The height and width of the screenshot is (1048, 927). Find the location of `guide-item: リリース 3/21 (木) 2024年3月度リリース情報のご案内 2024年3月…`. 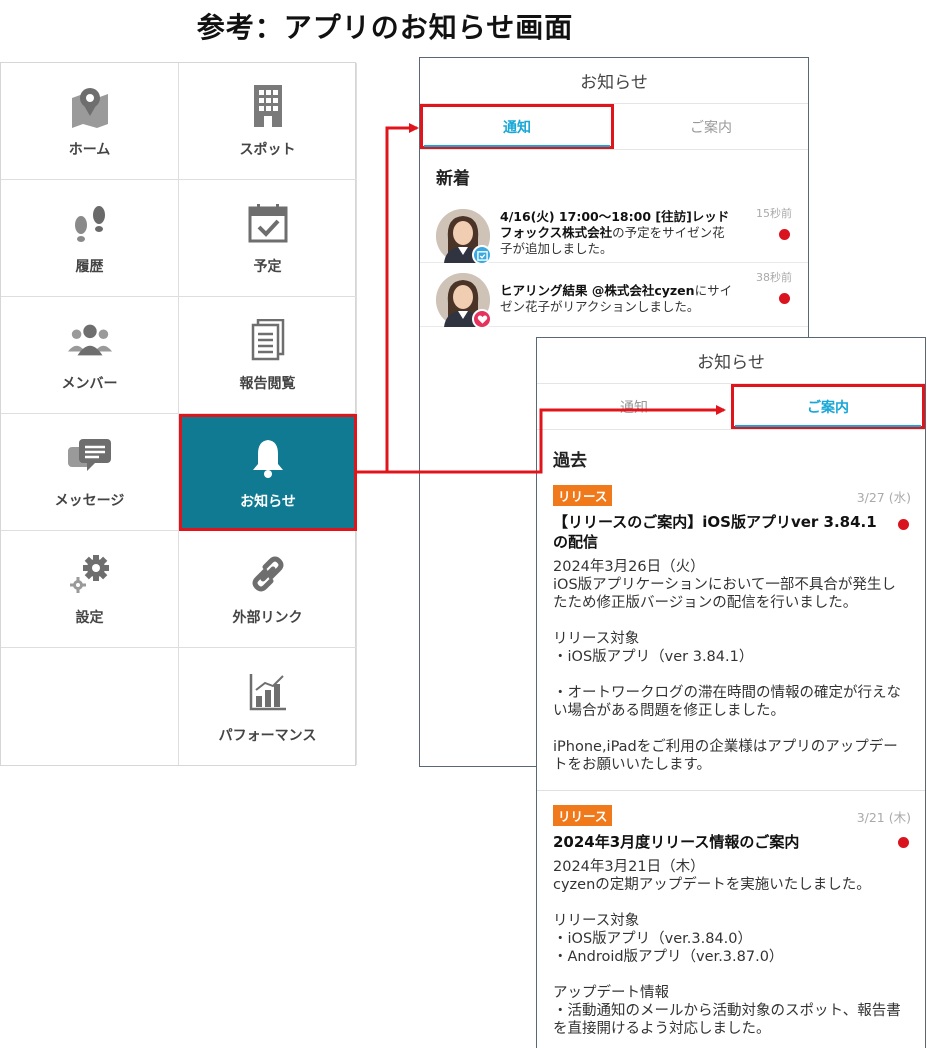

guide-item: リリース 3/21 (木) 2024年3月度リリース情報のご案内 2024年3月… is located at coordinates (731, 919).